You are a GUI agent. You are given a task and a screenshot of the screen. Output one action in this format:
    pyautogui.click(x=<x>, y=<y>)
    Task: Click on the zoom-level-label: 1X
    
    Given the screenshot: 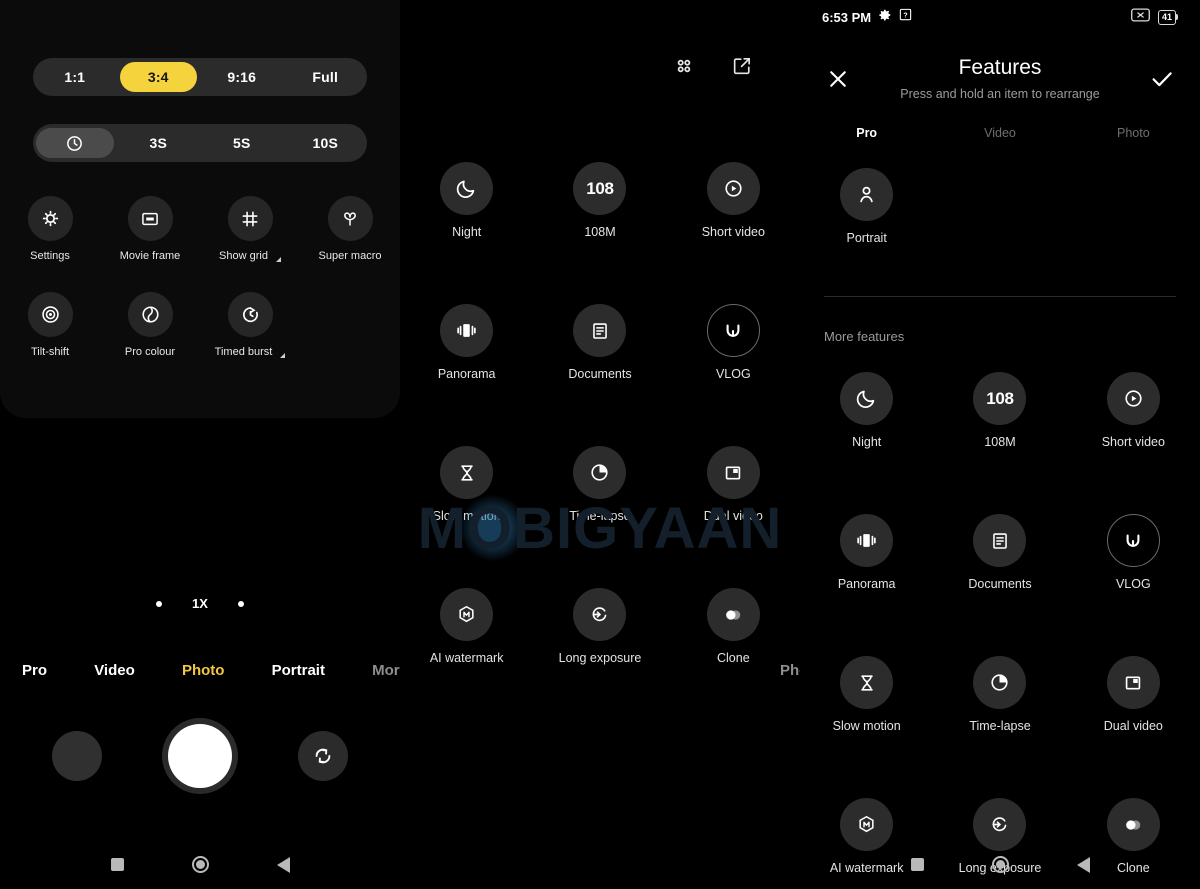 What is the action you would take?
    pyautogui.click(x=200, y=603)
    